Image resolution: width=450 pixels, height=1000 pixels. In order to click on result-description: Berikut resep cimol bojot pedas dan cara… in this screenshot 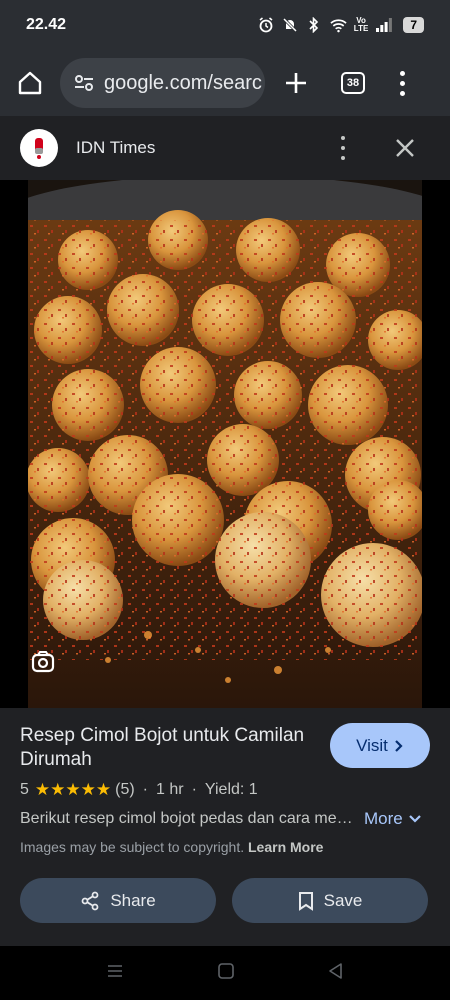, I will do `click(187, 818)`.